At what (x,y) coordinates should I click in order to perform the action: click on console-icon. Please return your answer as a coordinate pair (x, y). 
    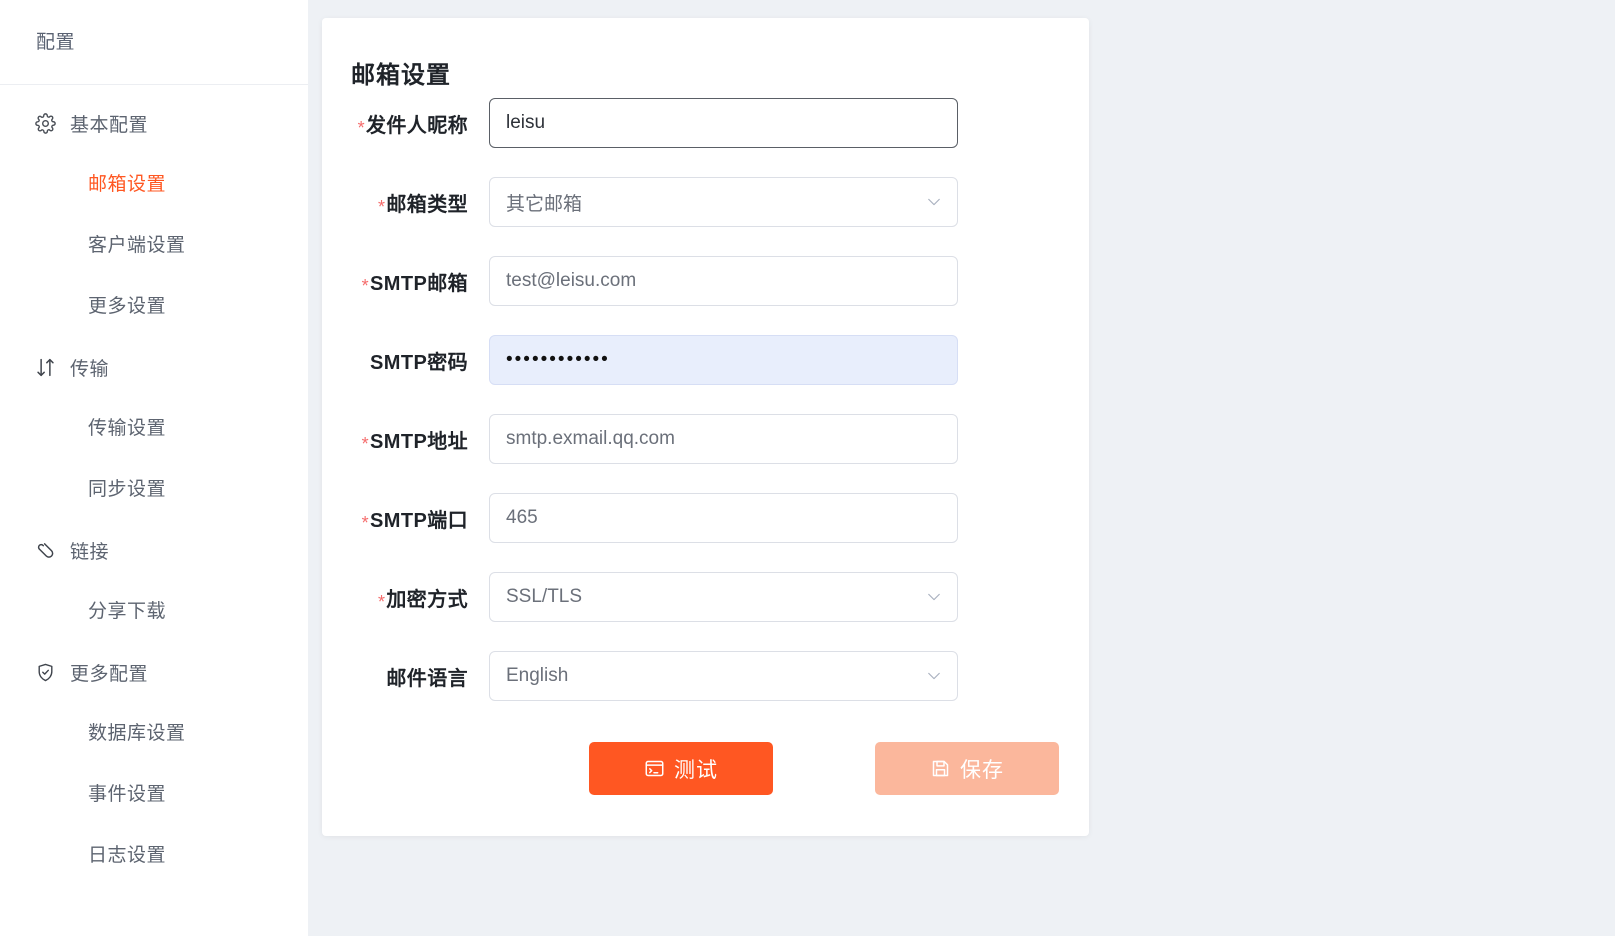
    Looking at the image, I should click on (654, 768).